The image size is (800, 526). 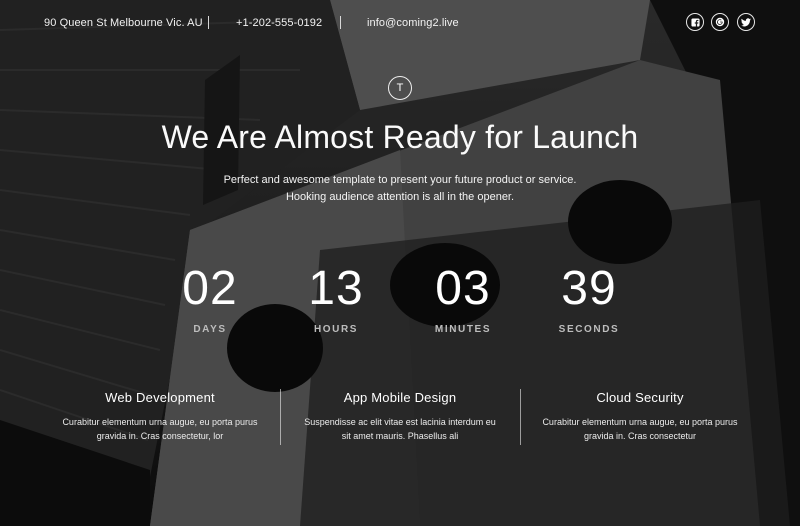 What do you see at coordinates (640, 397) in the screenshot?
I see `feature-title: Cloud Security` at bounding box center [640, 397].